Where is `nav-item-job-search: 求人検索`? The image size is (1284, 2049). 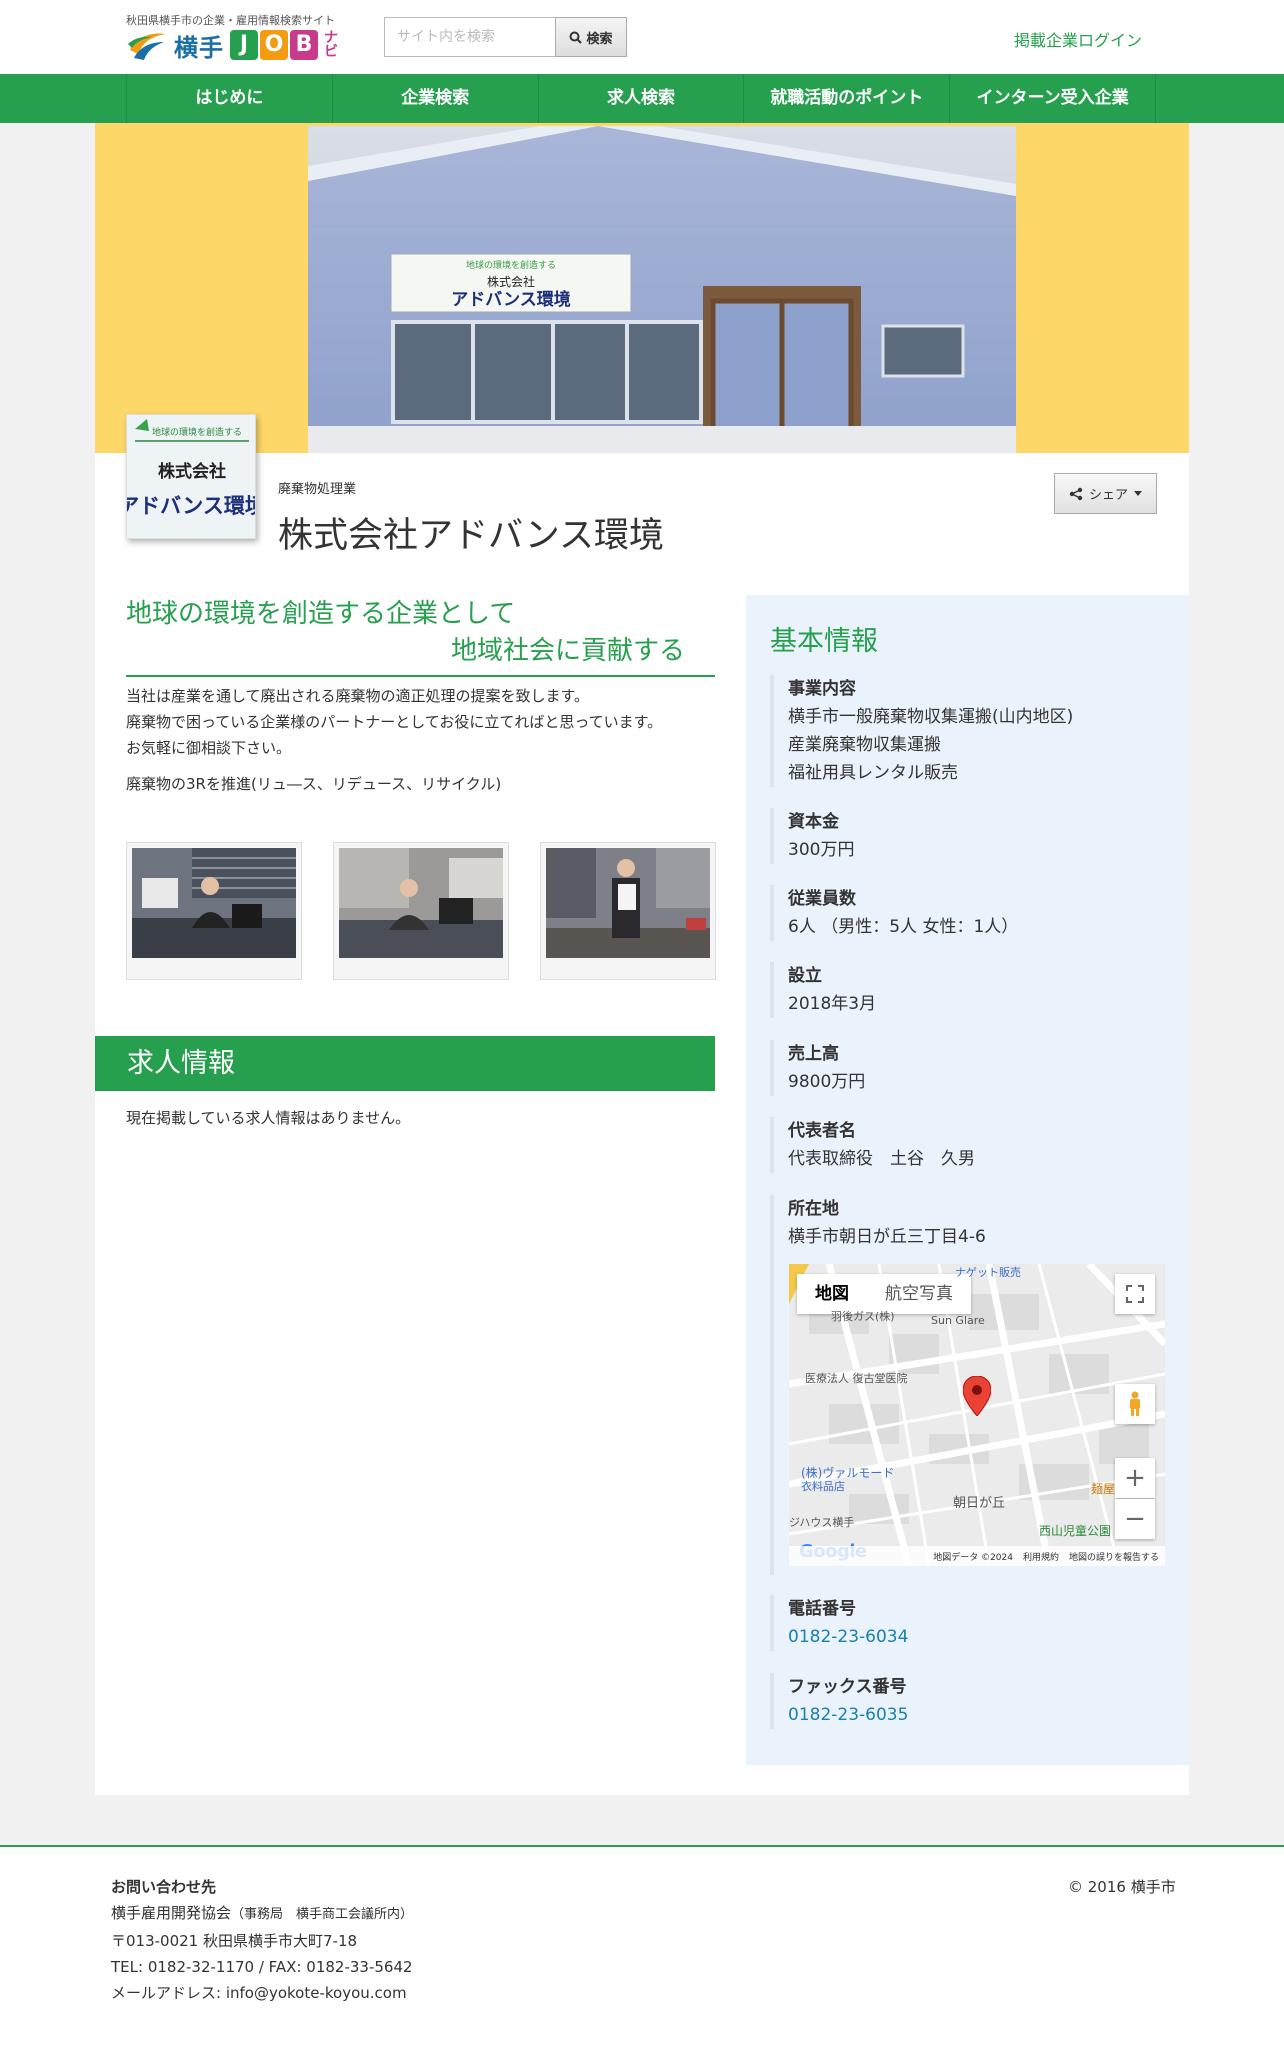
nav-item-job-search: 求人検索 is located at coordinates (642, 98).